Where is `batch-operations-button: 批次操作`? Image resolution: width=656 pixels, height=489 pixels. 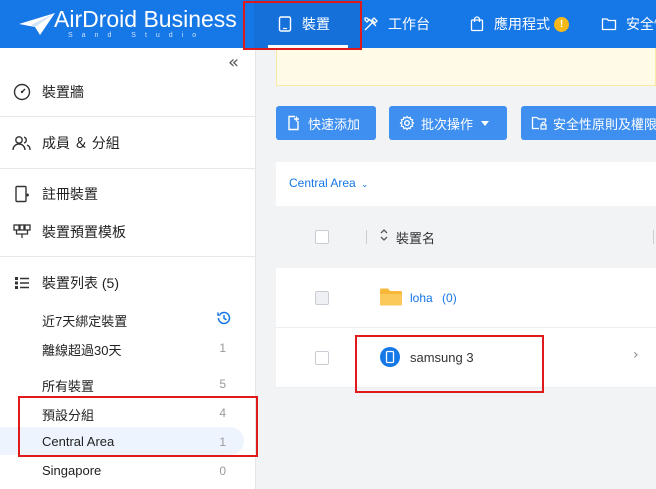
batch-operations-button: 批次操作 is located at coordinates (448, 123).